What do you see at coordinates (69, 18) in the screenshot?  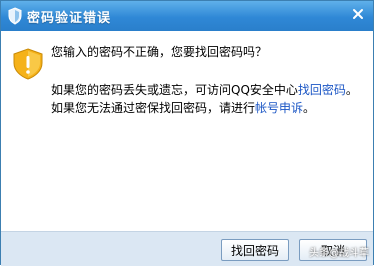 I see `dialog-title: 密码验证错误` at bounding box center [69, 18].